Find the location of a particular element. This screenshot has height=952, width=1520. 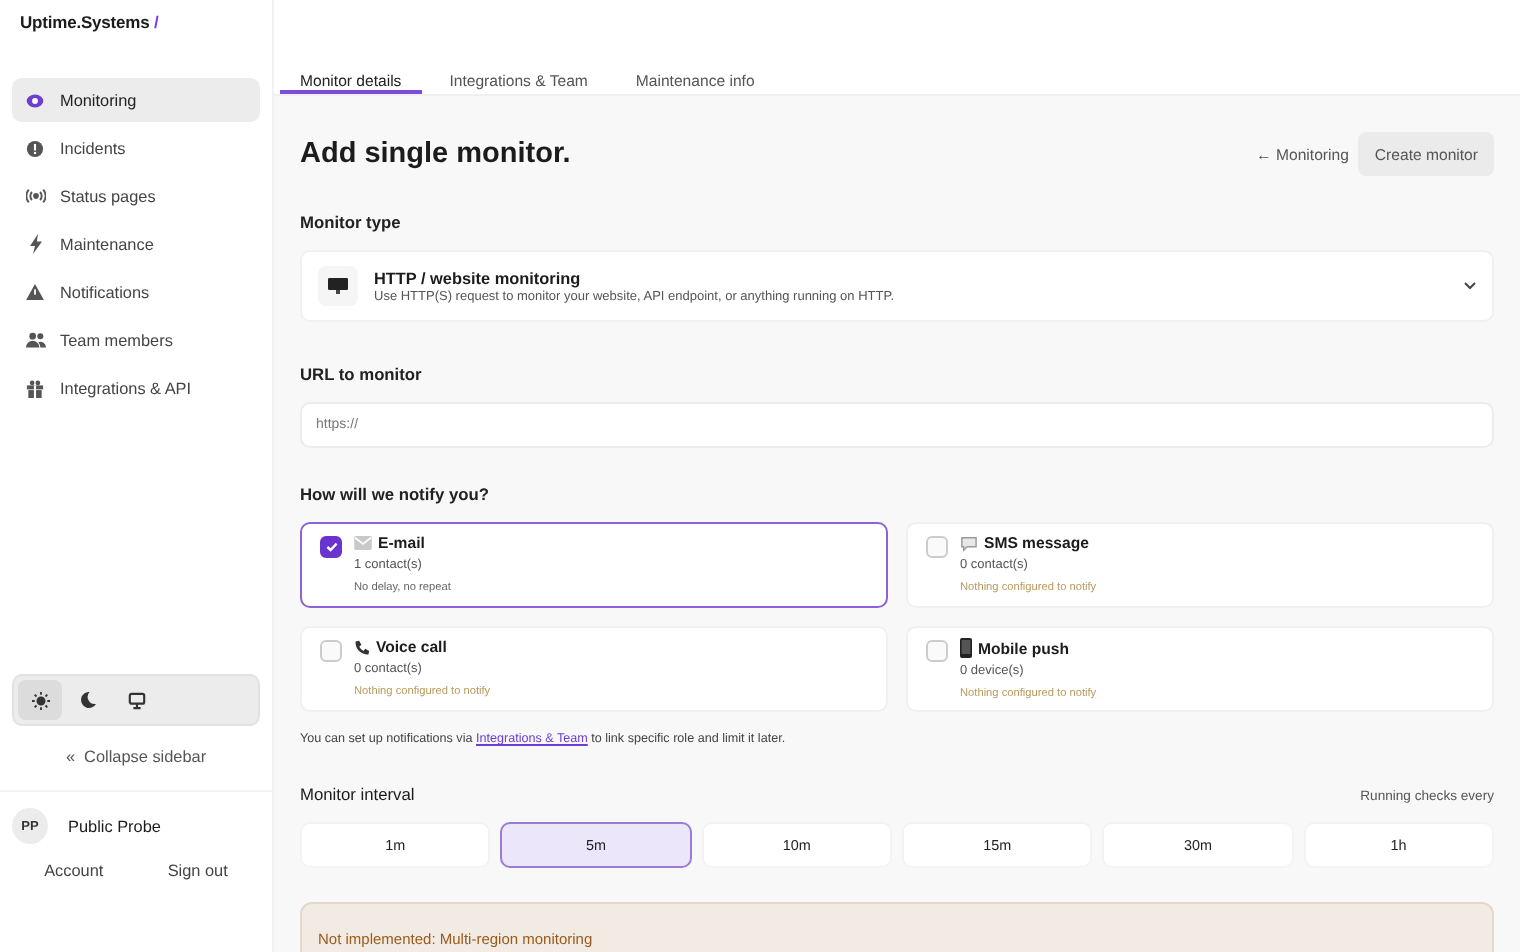

section-label: Monitor interval is located at coordinates (357, 794).